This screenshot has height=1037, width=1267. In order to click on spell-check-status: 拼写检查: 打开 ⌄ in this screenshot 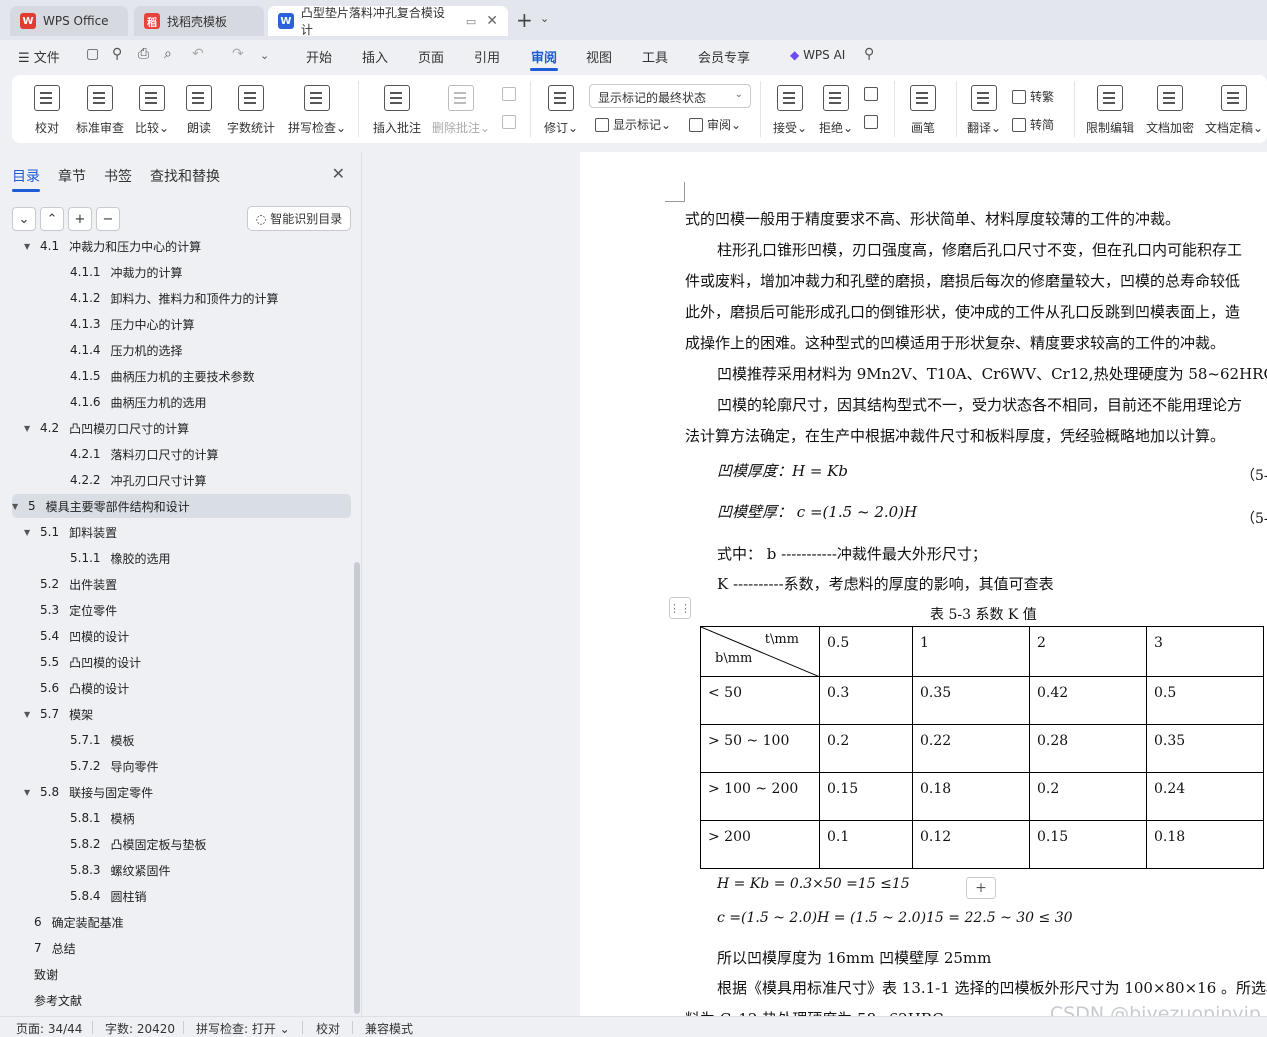, I will do `click(243, 1028)`.